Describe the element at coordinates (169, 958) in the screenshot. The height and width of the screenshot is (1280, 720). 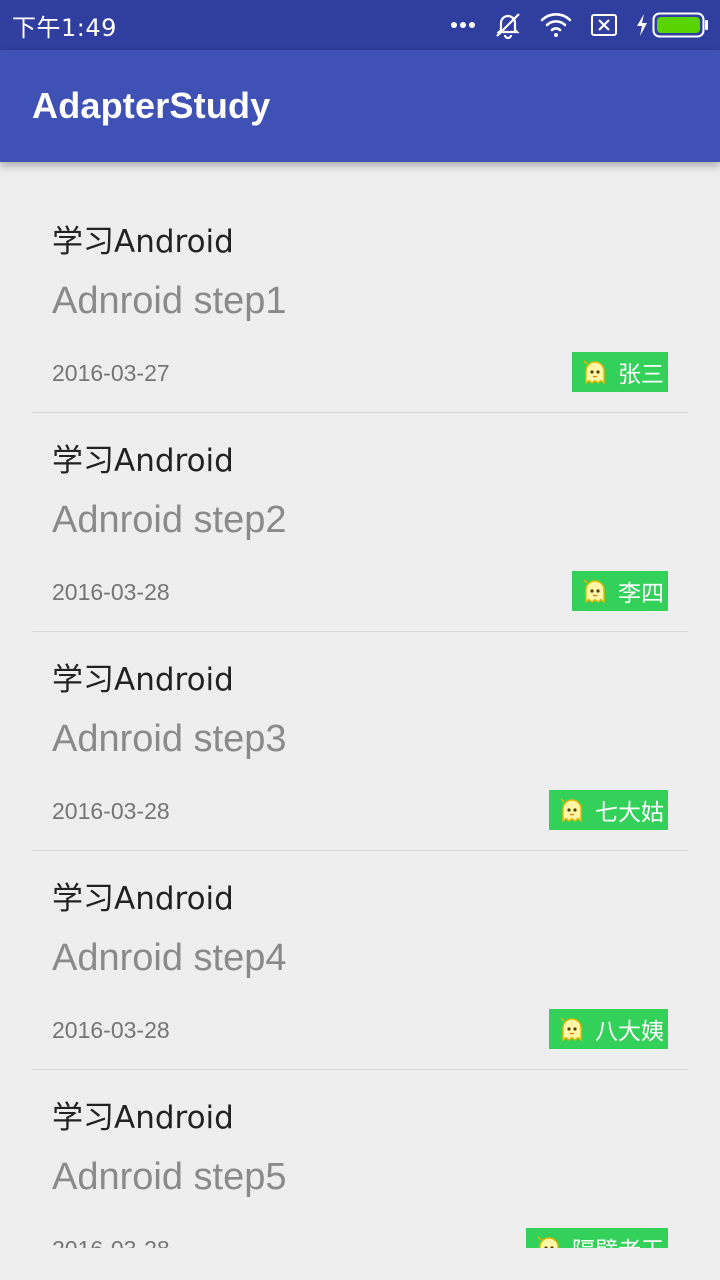
I see `item-step: Adnroid step4` at that location.